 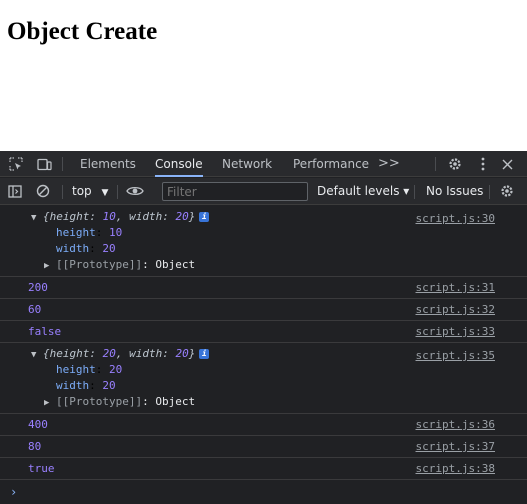 I want to click on source-link: script.js:35, so click(x=455, y=355).